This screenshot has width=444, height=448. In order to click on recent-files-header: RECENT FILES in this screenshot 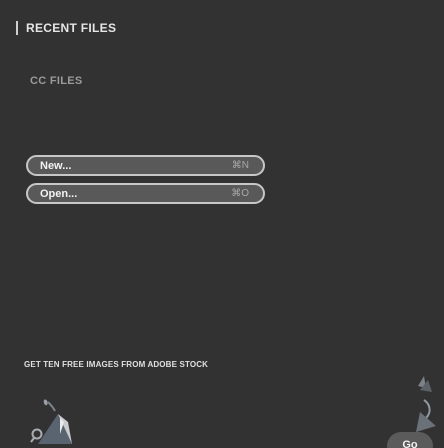, I will do `click(66, 28)`.